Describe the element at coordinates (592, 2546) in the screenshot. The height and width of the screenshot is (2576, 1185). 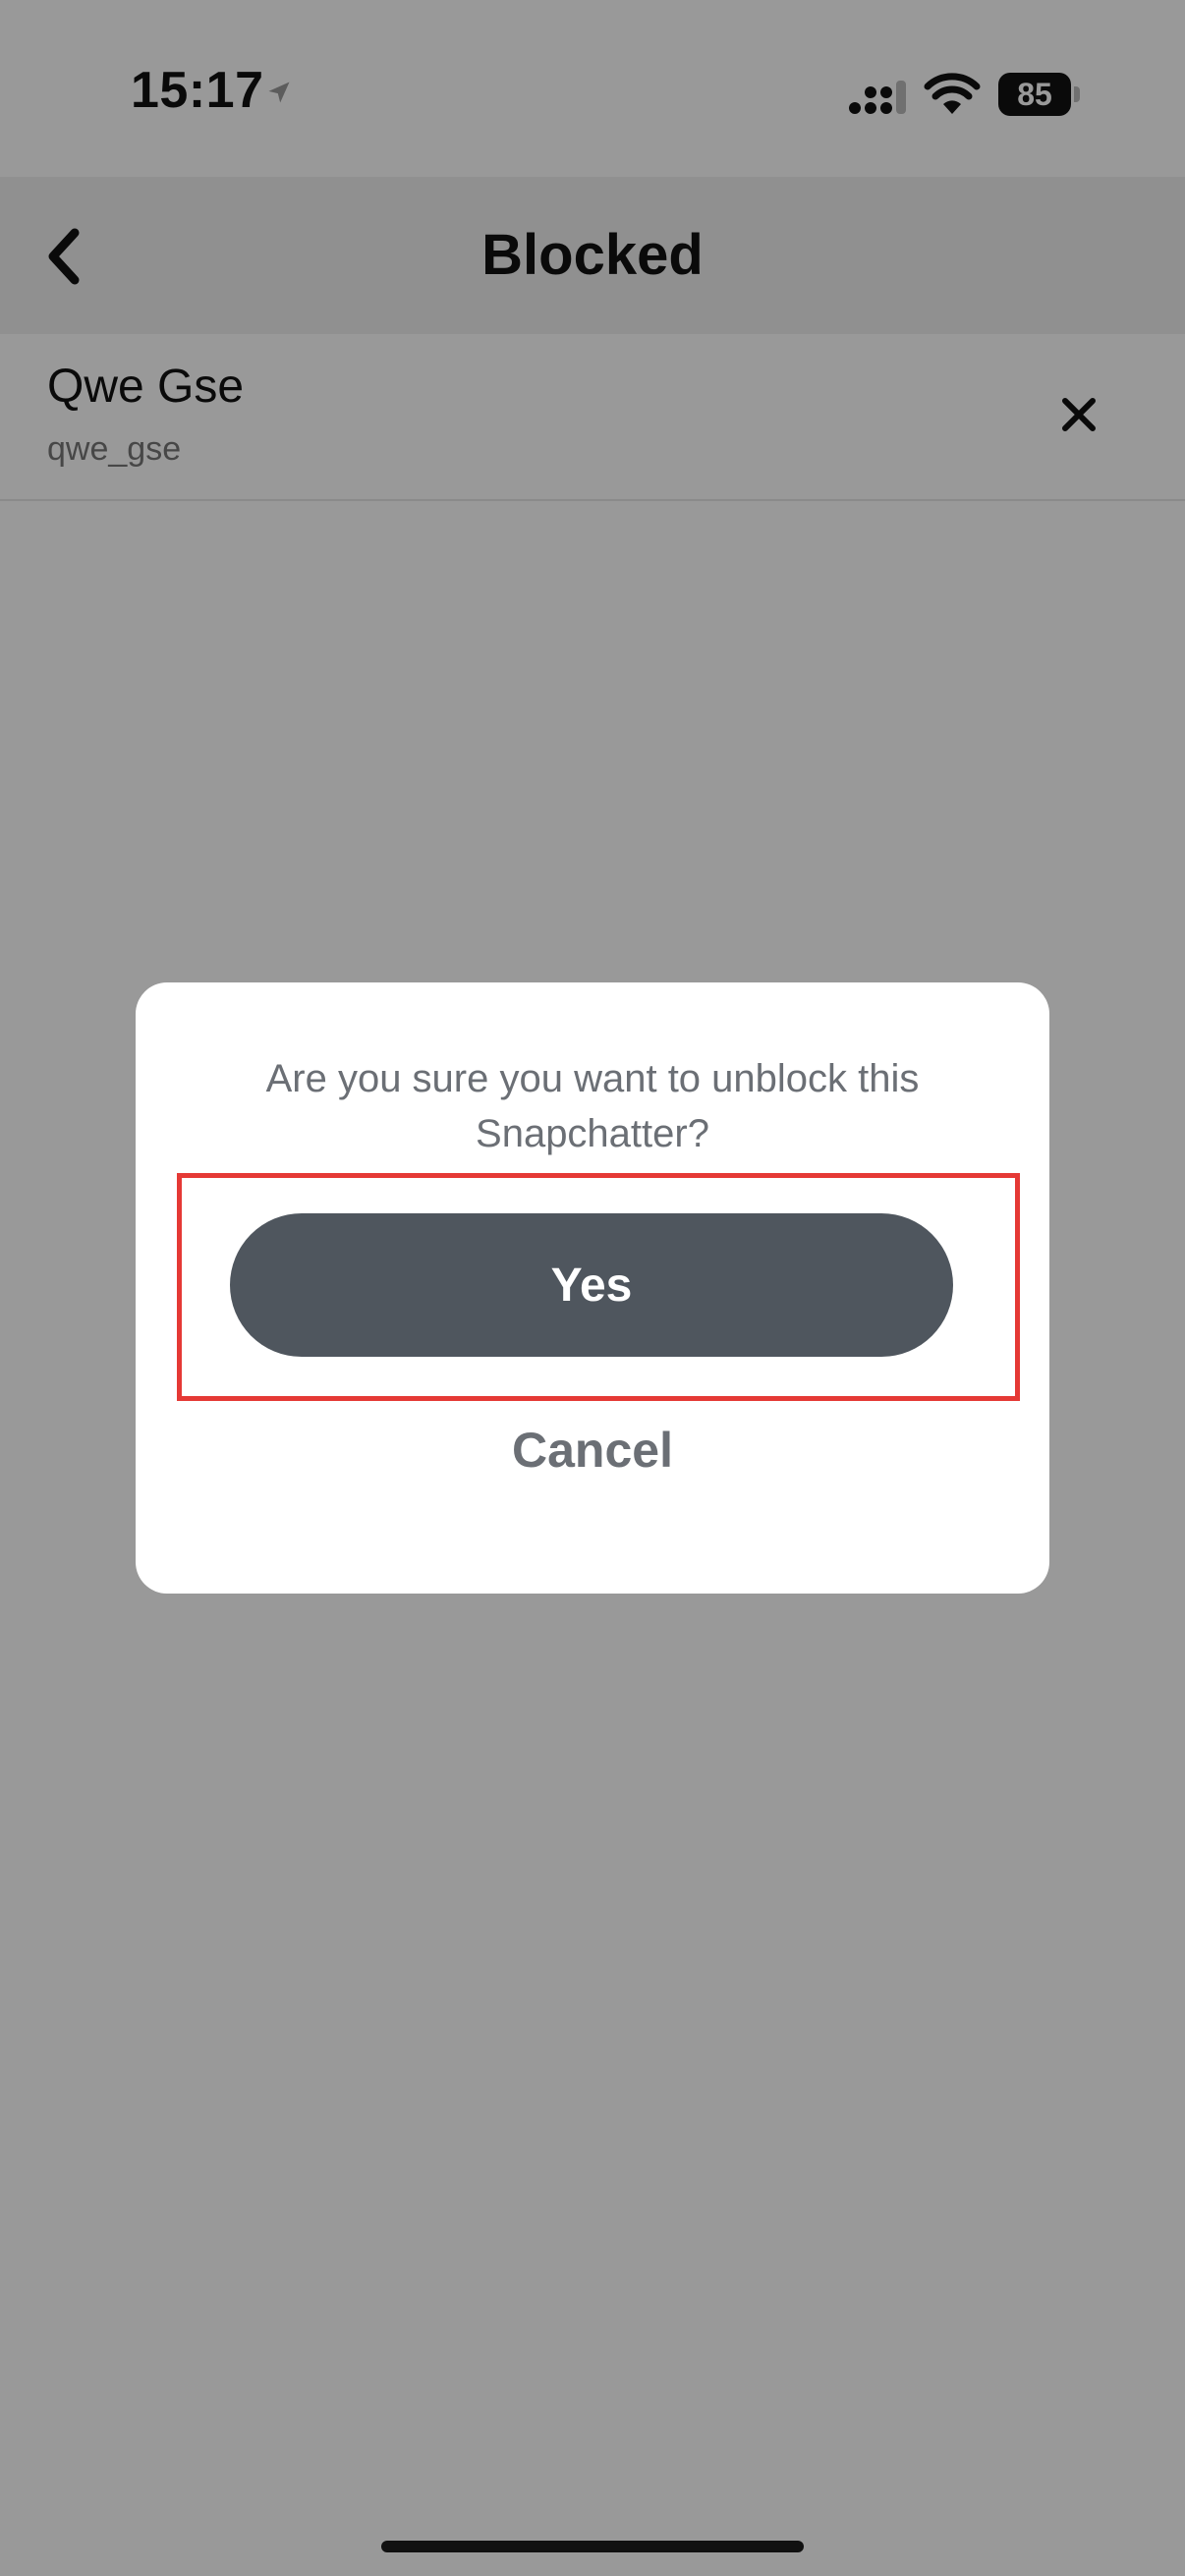
I see `home-indicator` at that location.